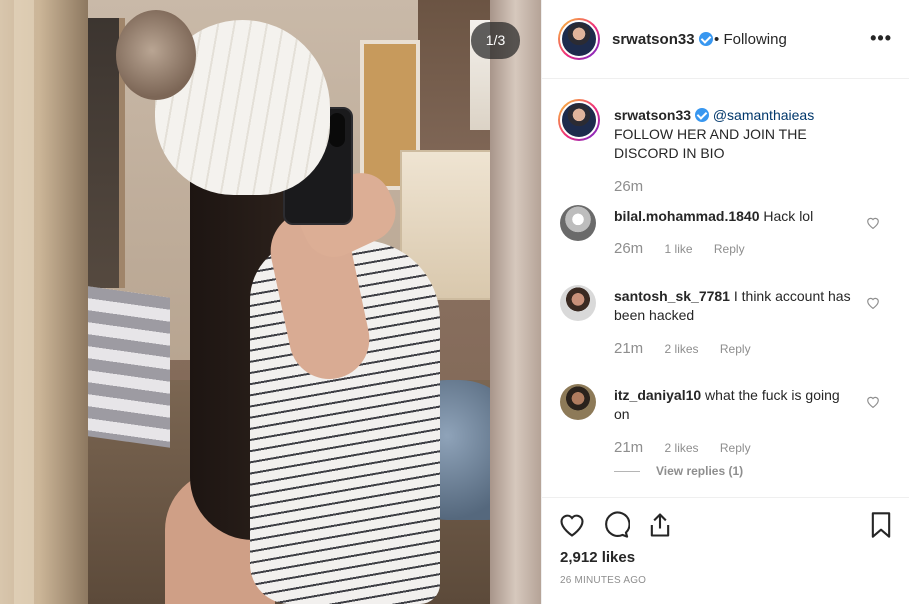 This screenshot has height=604, width=909. What do you see at coordinates (616, 525) in the screenshot?
I see `comment-icon` at bounding box center [616, 525].